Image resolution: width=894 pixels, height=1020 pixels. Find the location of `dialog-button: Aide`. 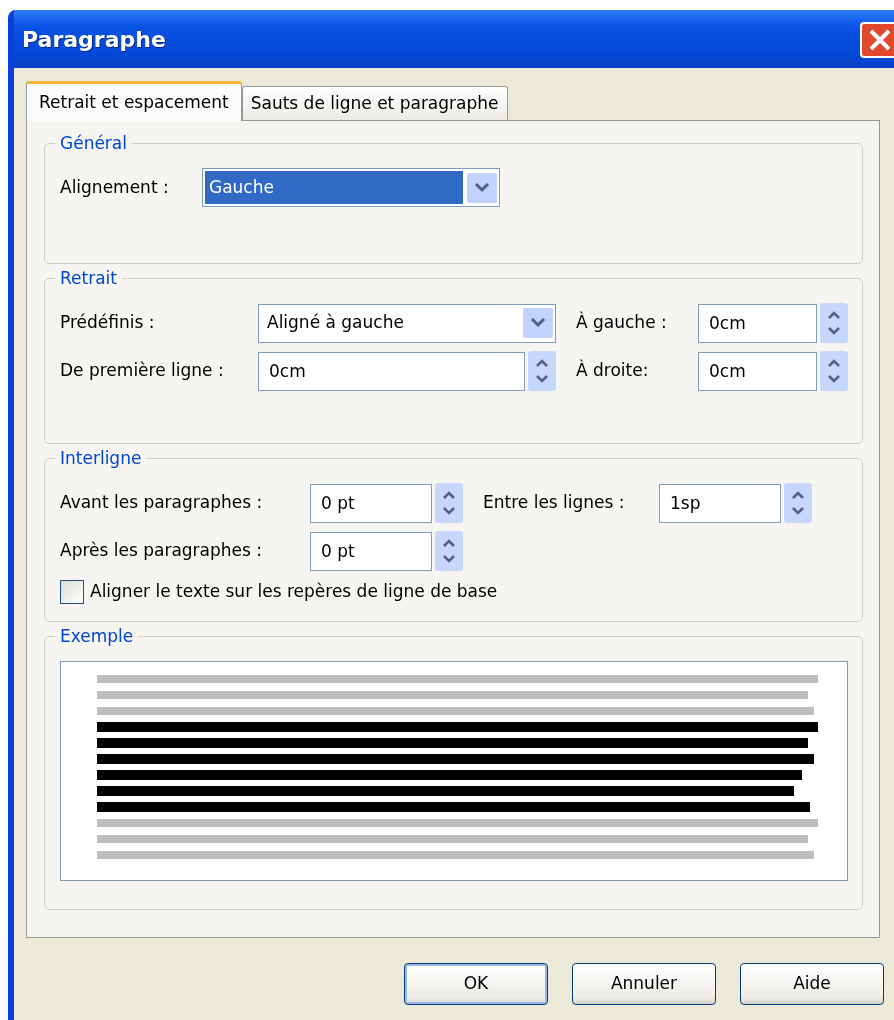

dialog-button: Aide is located at coordinates (812, 984).